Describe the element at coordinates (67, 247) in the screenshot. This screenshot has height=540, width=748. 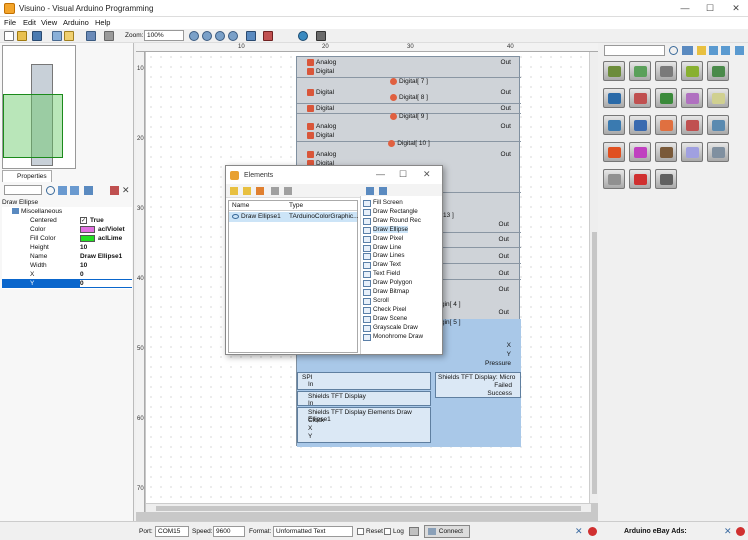
I see `property-height: Height 10` at that location.